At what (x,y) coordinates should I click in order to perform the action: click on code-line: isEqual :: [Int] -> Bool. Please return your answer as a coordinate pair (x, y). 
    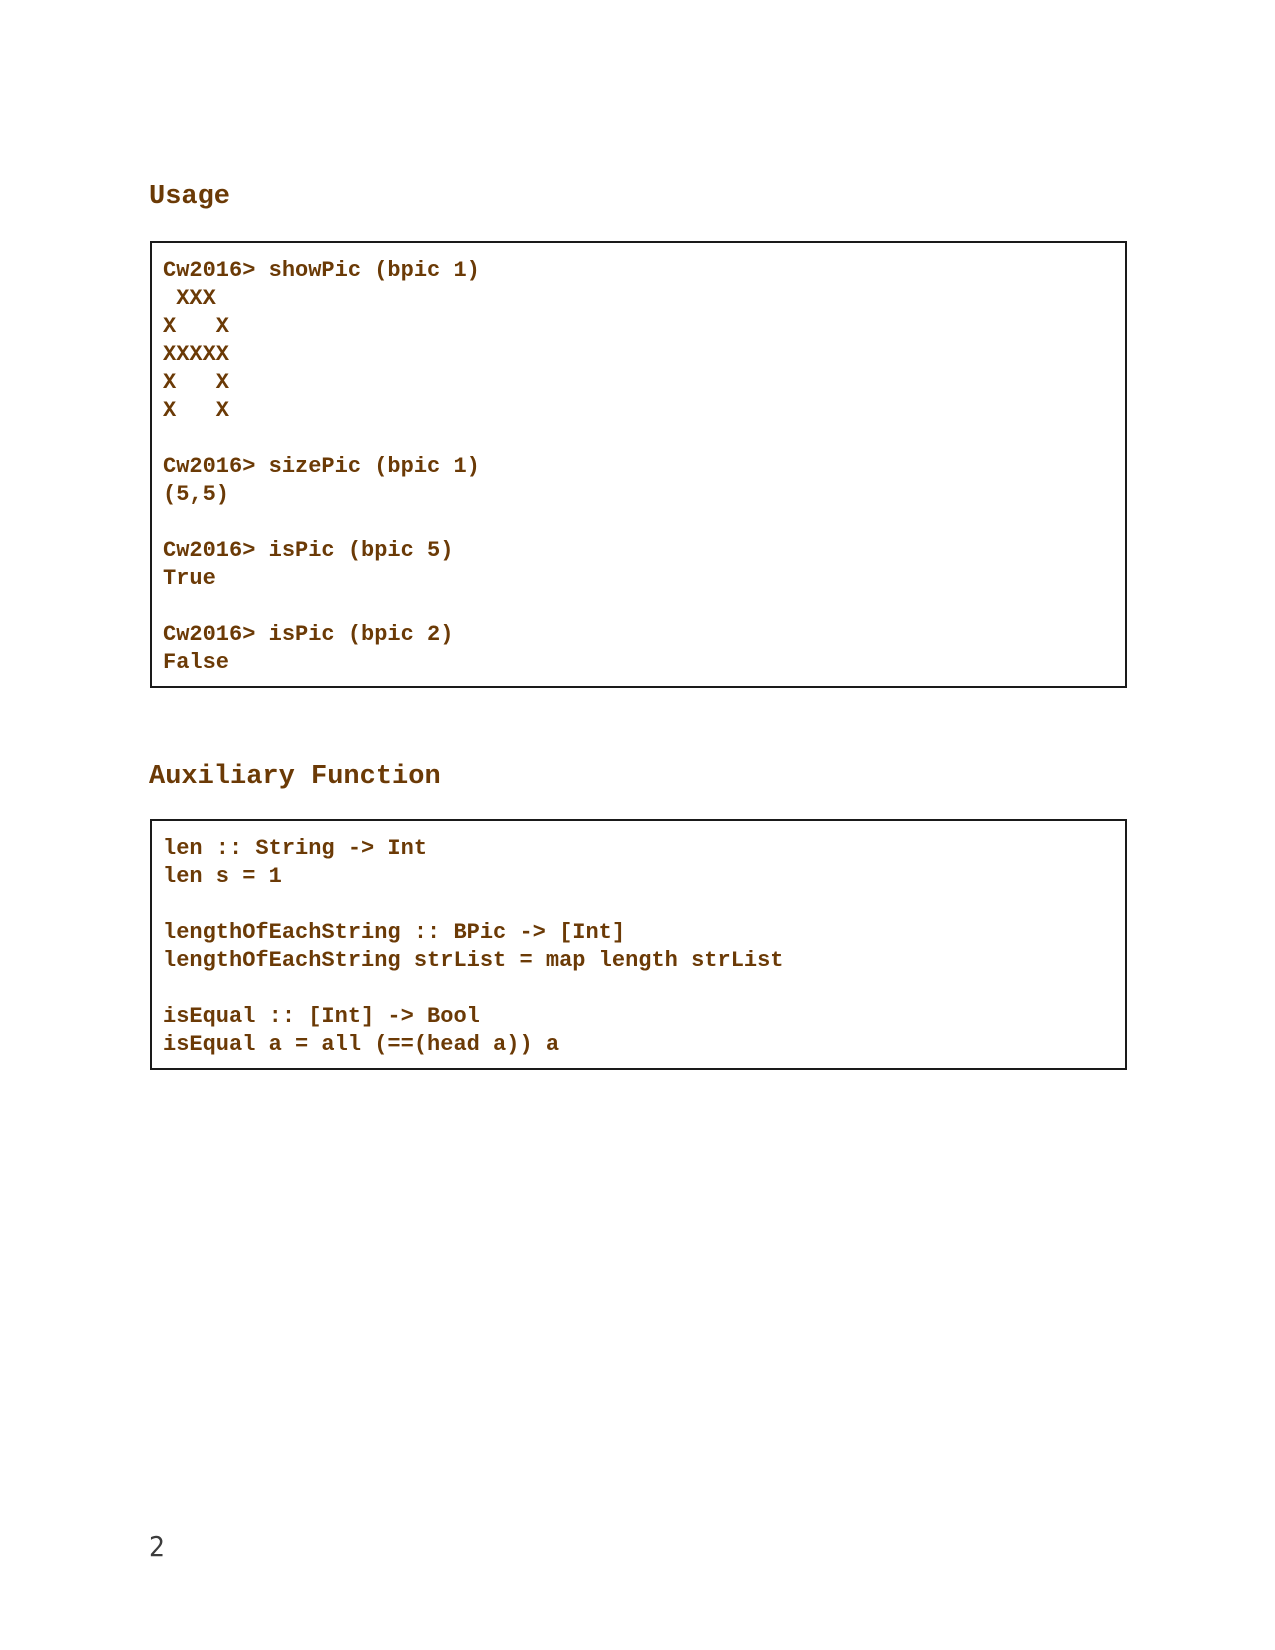
    Looking at the image, I should click on (321, 1016).